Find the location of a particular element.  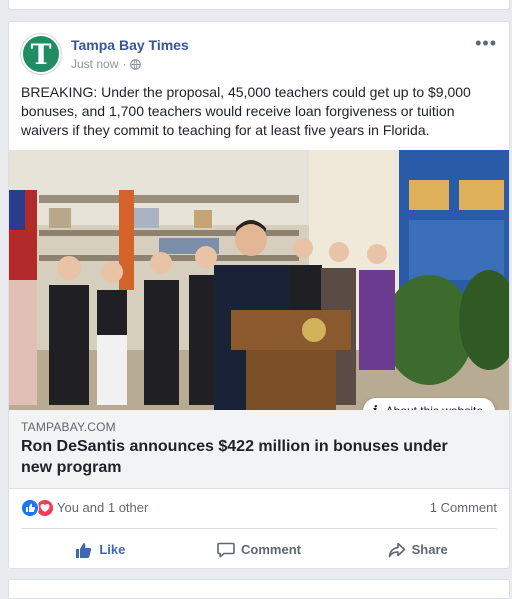

reaction-icons is located at coordinates (38, 508).